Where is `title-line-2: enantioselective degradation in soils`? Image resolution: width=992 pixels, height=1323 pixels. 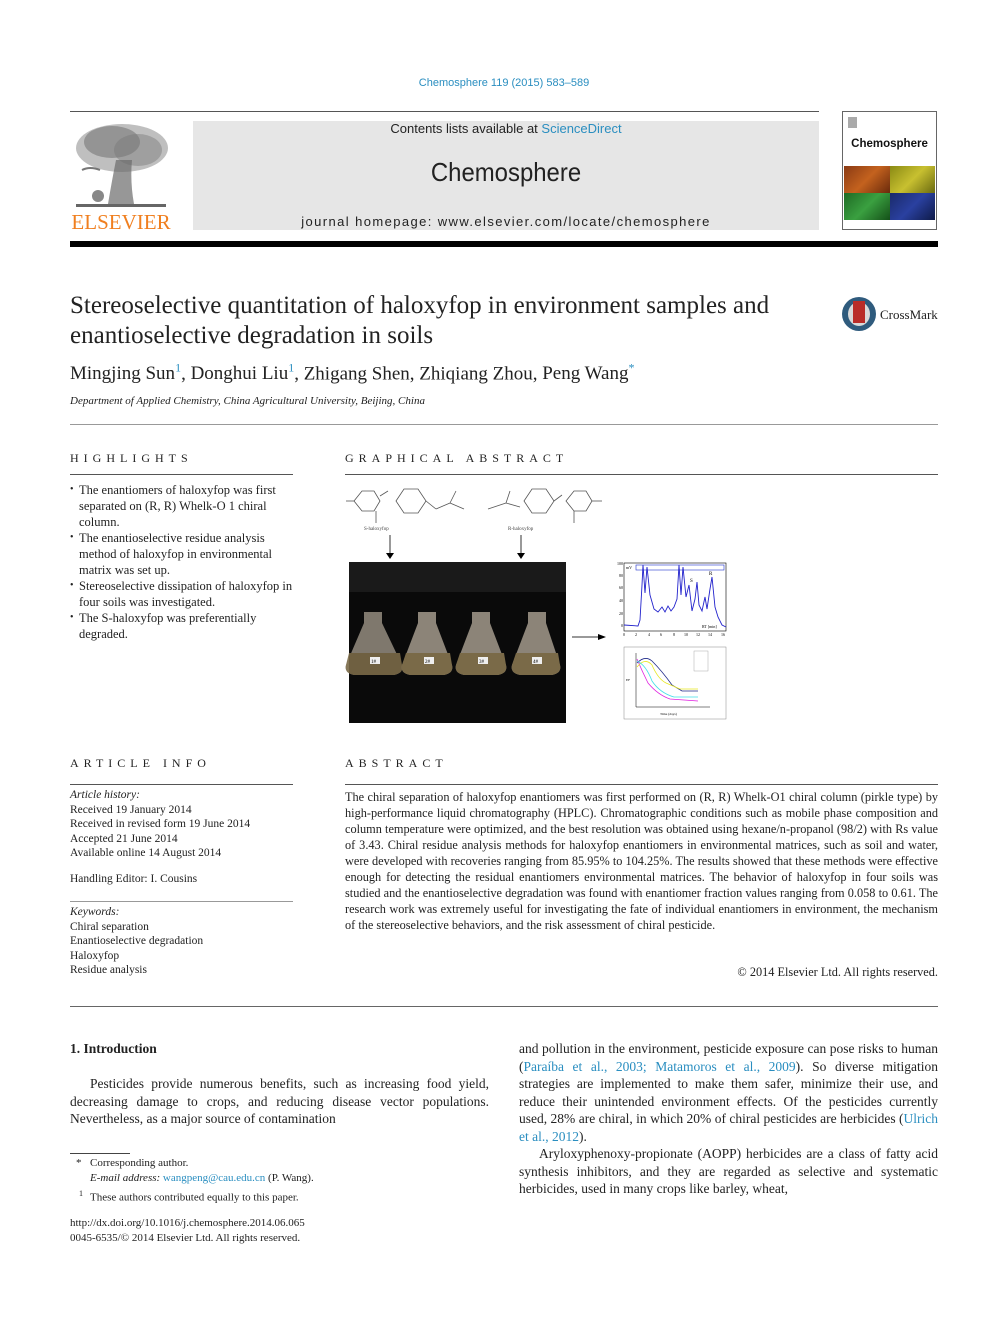
title-line-2: enantioselective degradation in soils is located at coordinates (252, 335).